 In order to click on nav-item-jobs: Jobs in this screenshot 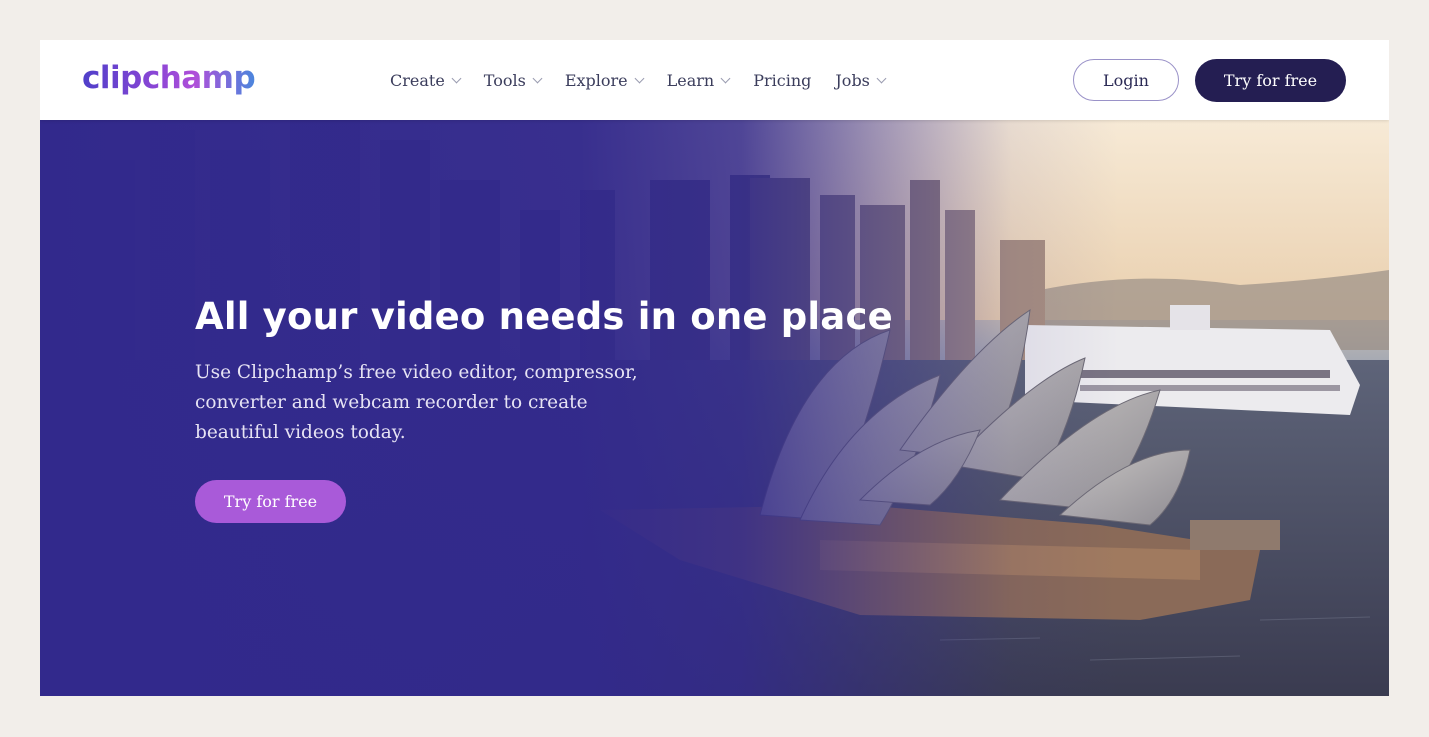, I will do `click(861, 80)`.